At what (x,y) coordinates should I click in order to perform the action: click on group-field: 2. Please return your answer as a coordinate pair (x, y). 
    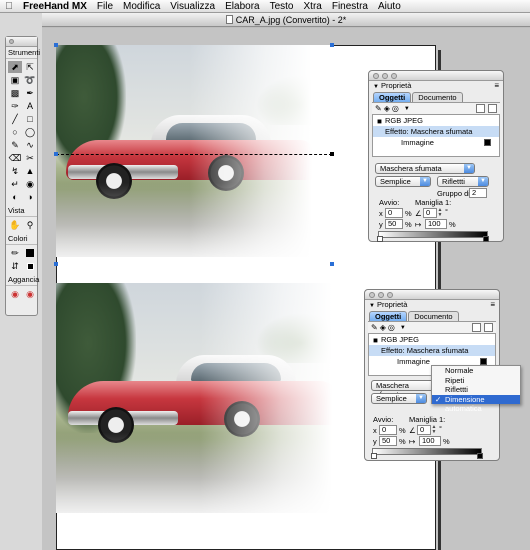
    Looking at the image, I should click on (478, 193).